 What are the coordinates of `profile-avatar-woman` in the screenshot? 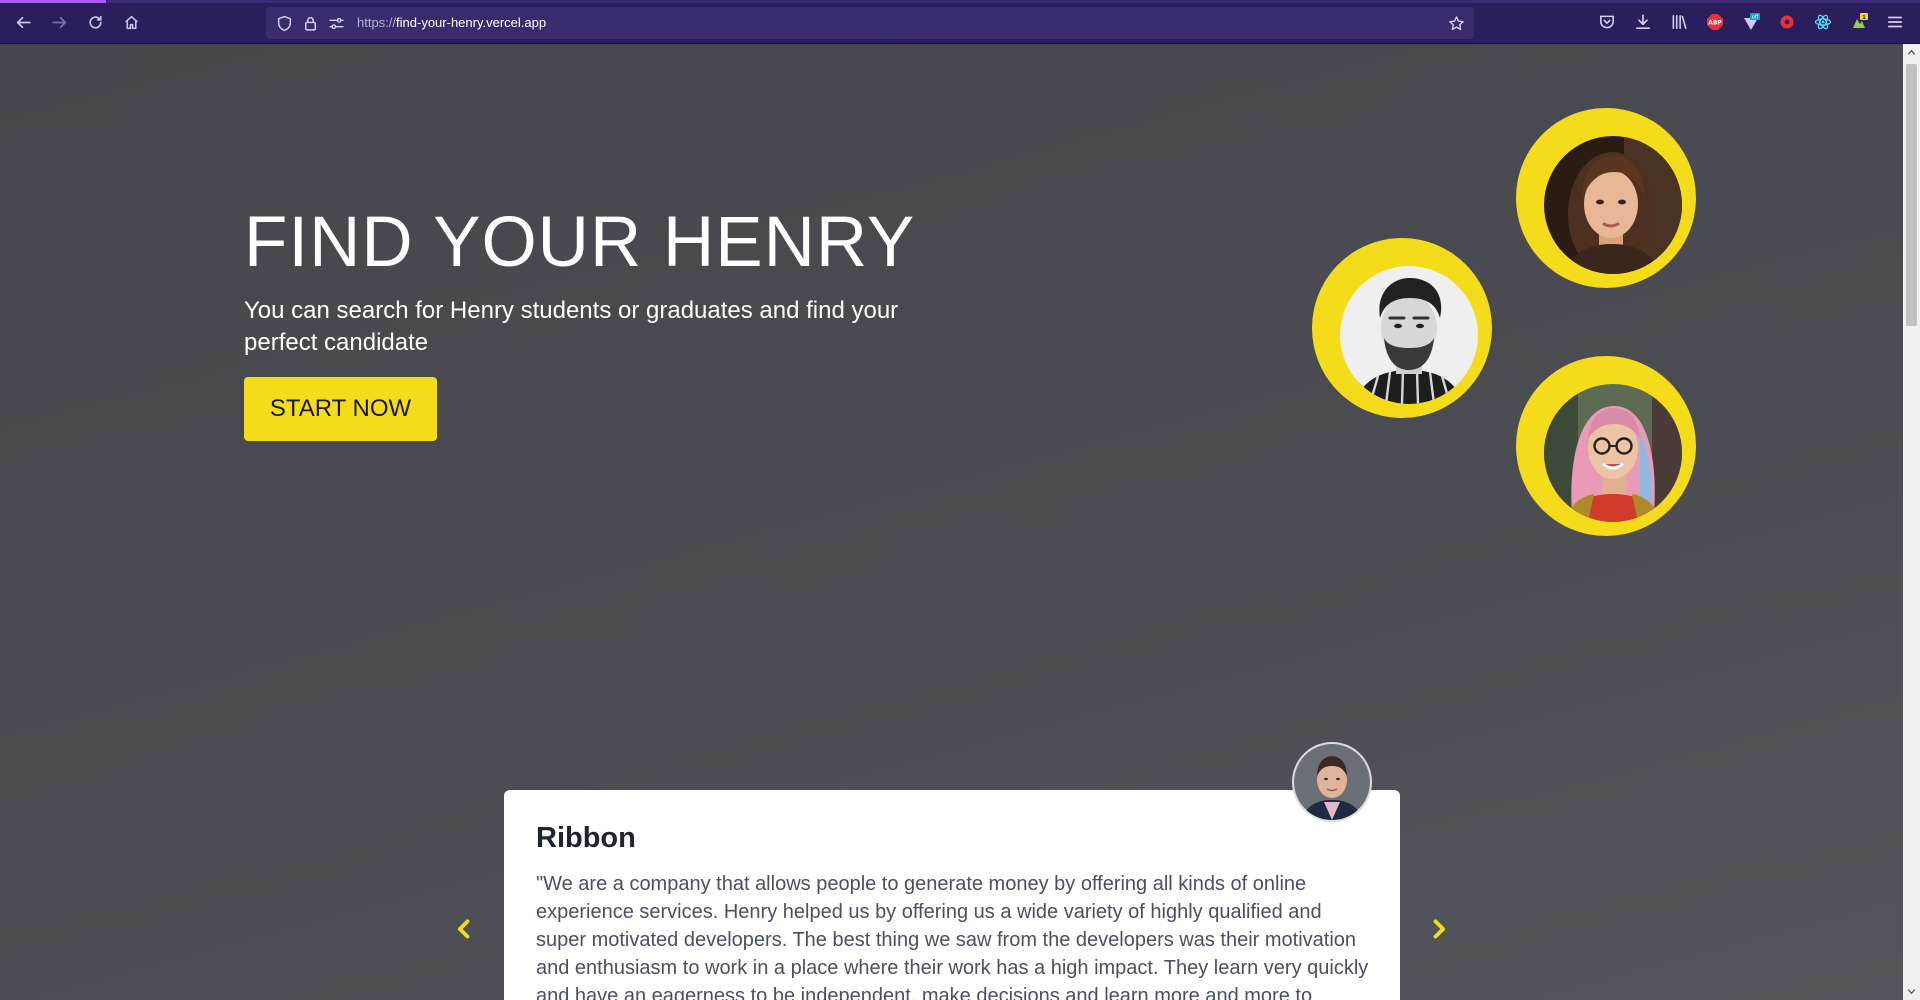 It's located at (1606, 198).